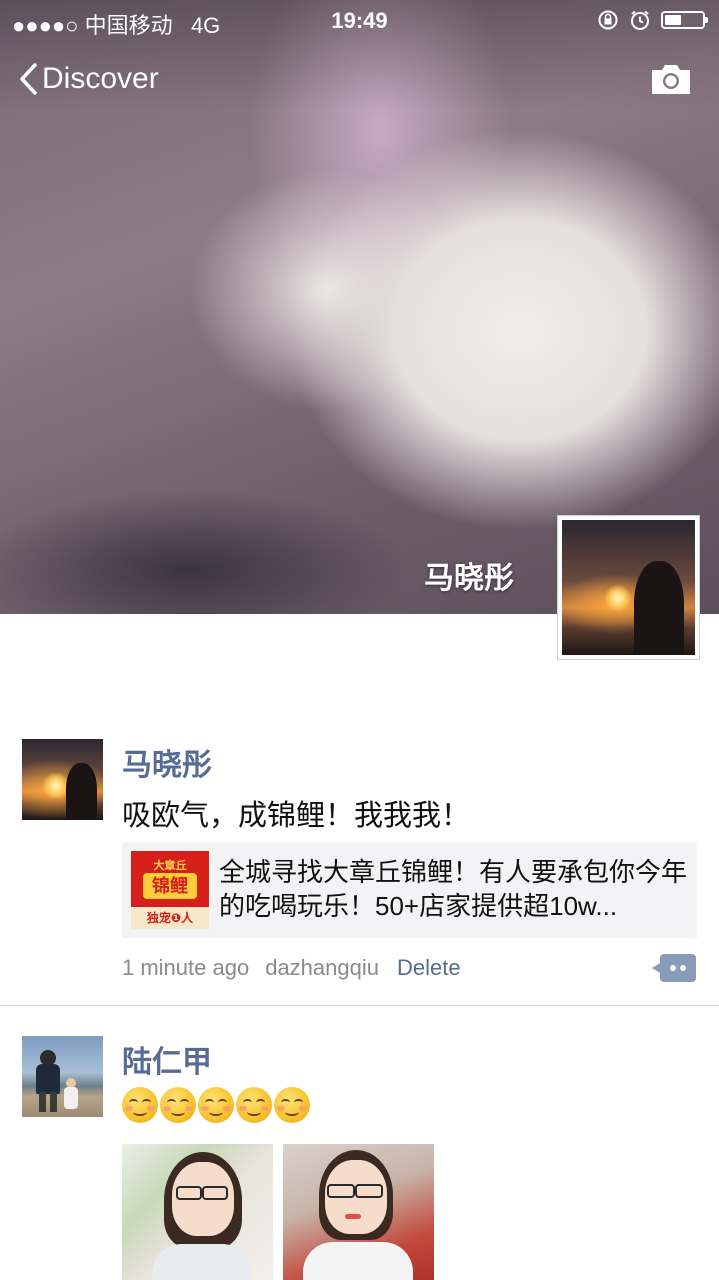 This screenshot has width=719, height=1280. What do you see at coordinates (167, 762) in the screenshot?
I see `author-name: 马晓彤` at bounding box center [167, 762].